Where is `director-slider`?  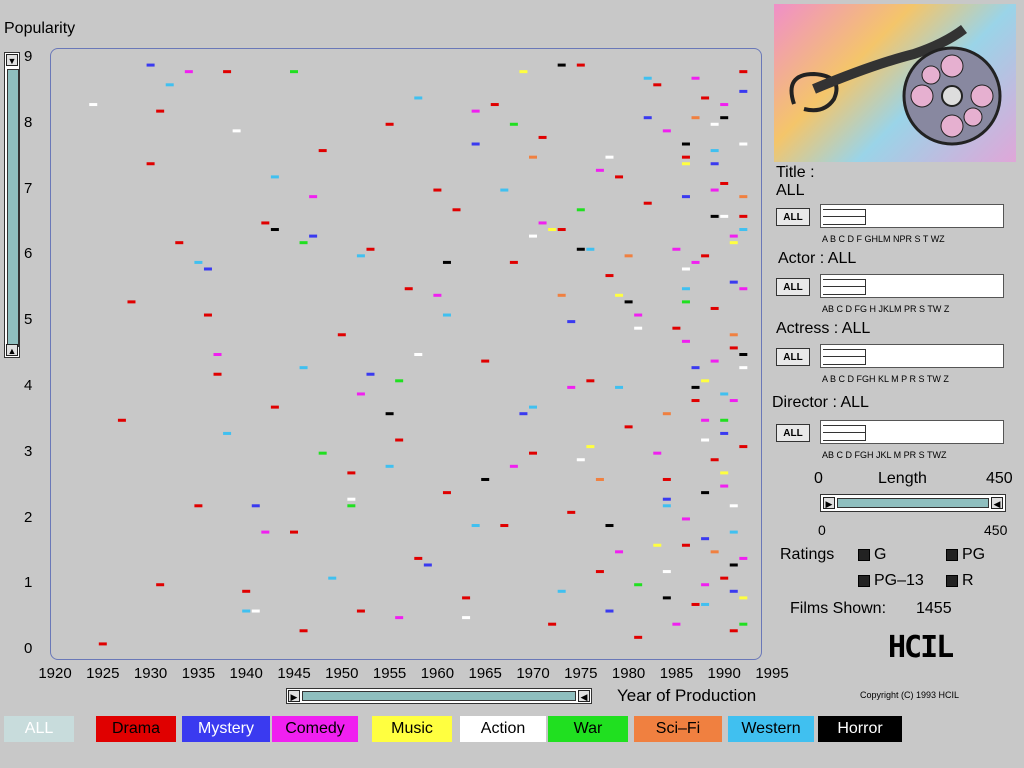
director-slider is located at coordinates (912, 432).